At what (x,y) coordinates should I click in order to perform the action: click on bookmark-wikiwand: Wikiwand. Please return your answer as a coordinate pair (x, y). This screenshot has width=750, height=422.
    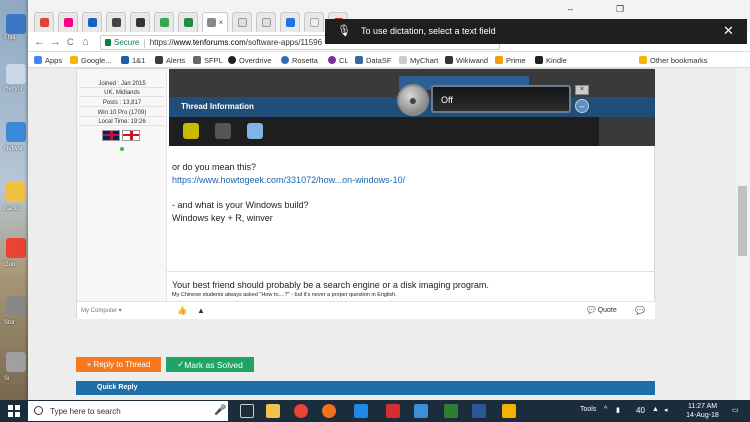
    Looking at the image, I should click on (466, 60).